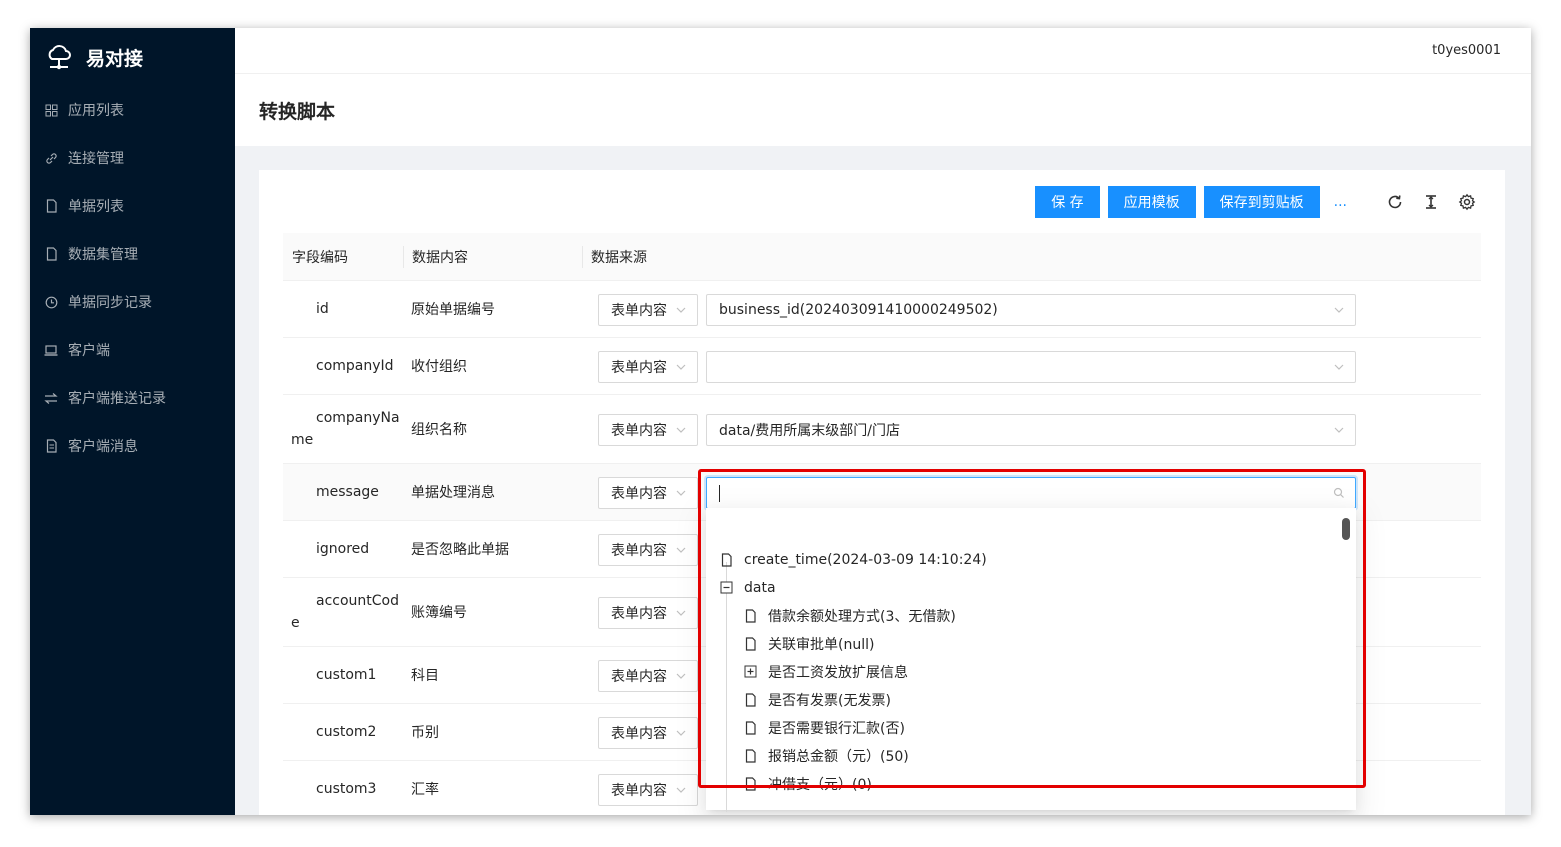 The height and width of the screenshot is (847, 1561). What do you see at coordinates (1467, 202) in the screenshot?
I see `setting-icon` at bounding box center [1467, 202].